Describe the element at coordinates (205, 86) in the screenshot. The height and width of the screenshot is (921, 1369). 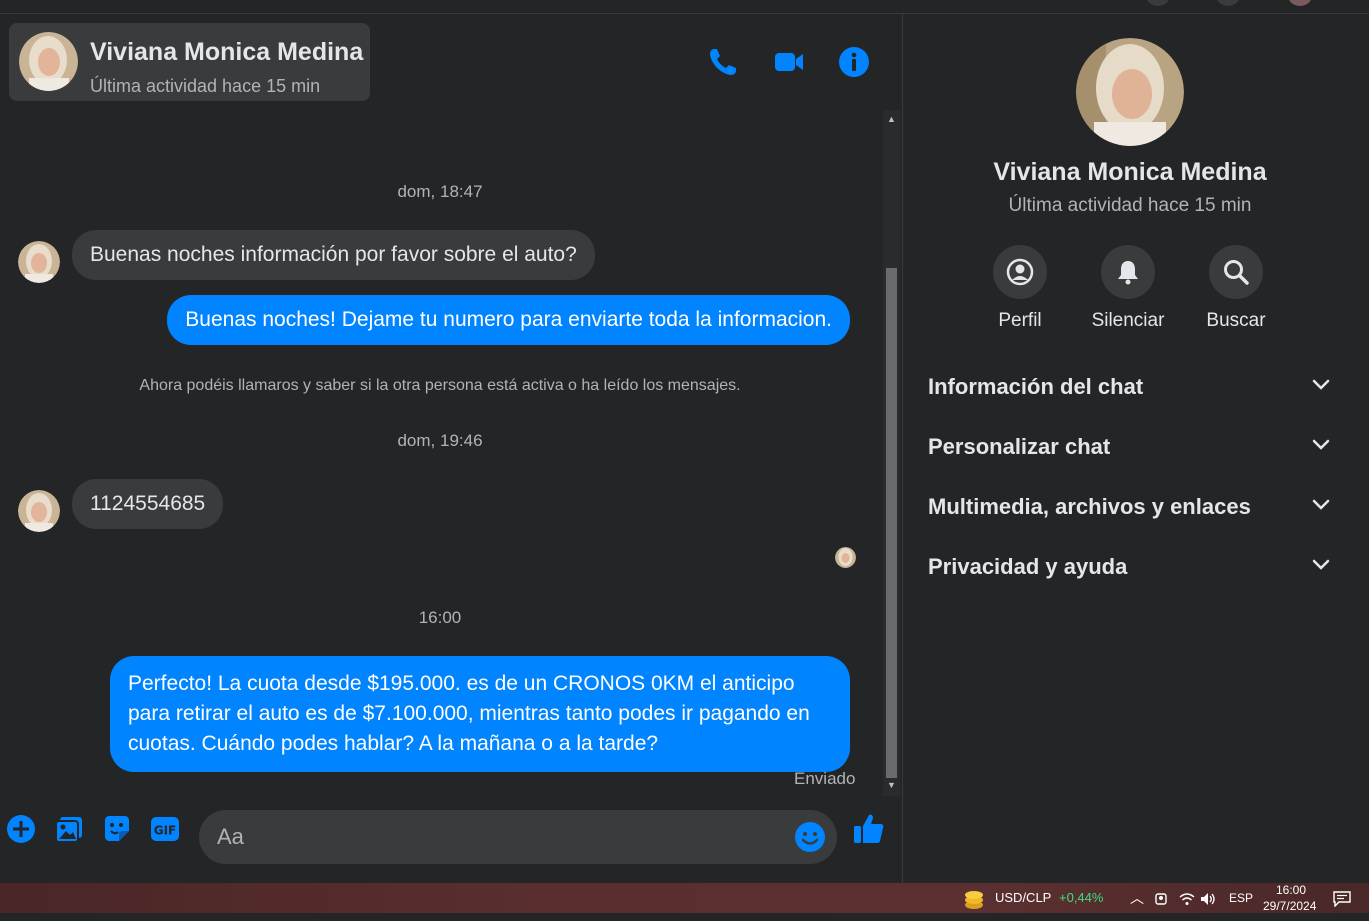
I see `contact-status: Última actividad hace 15 min` at that location.